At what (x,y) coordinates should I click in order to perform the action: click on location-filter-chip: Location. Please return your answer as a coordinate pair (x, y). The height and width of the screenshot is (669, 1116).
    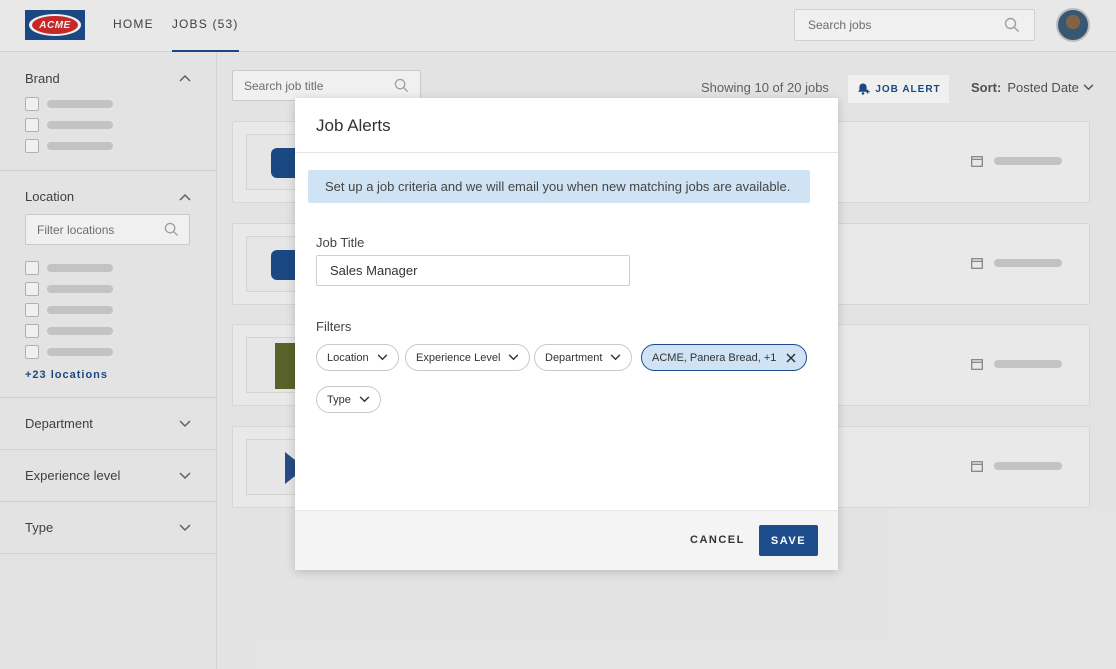
    Looking at the image, I should click on (357, 357).